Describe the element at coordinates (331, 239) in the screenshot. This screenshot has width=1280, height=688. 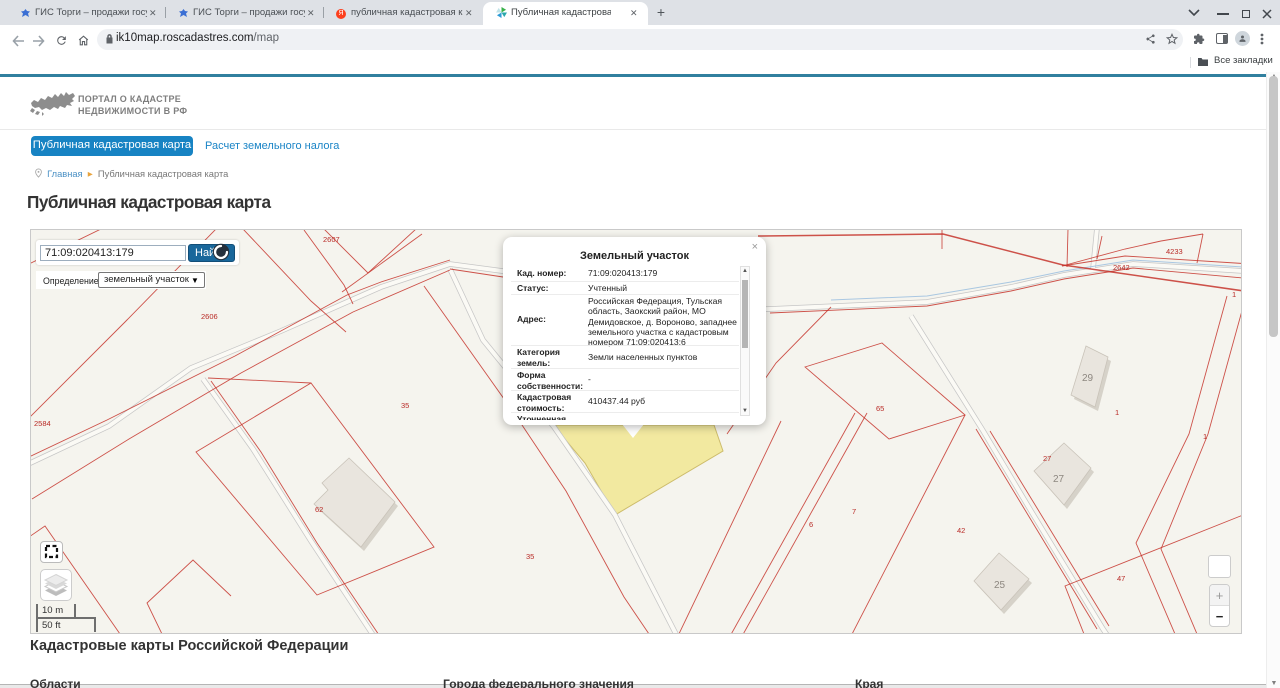
I see `svg-text: 2607` at that location.